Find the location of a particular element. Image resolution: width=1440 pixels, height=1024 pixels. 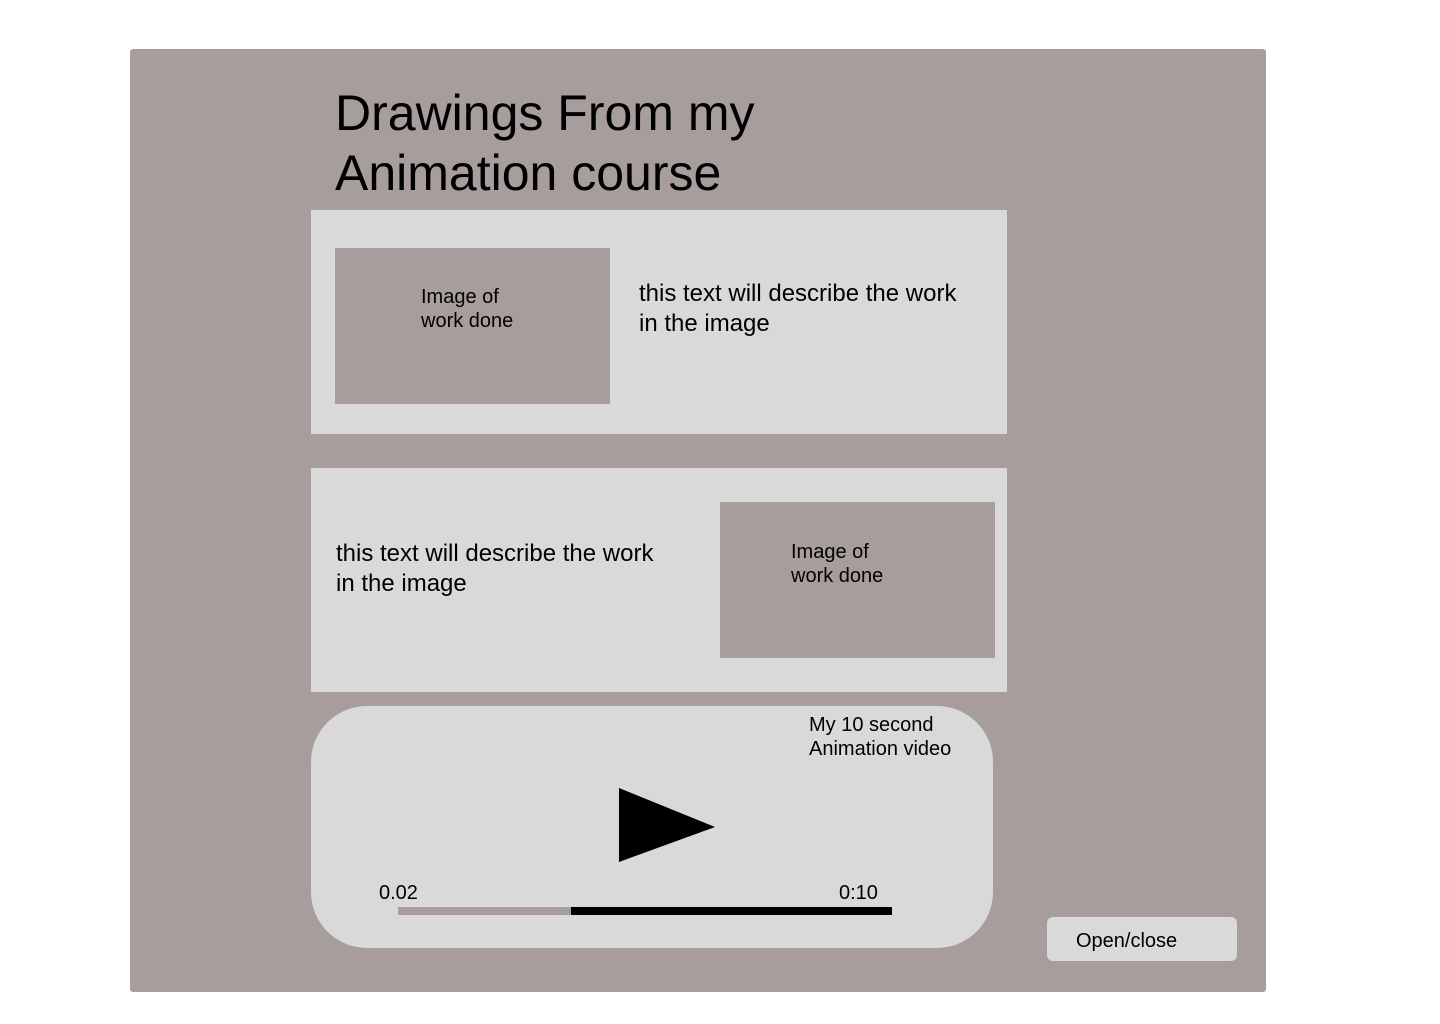

play-icon is located at coordinates (667, 825).